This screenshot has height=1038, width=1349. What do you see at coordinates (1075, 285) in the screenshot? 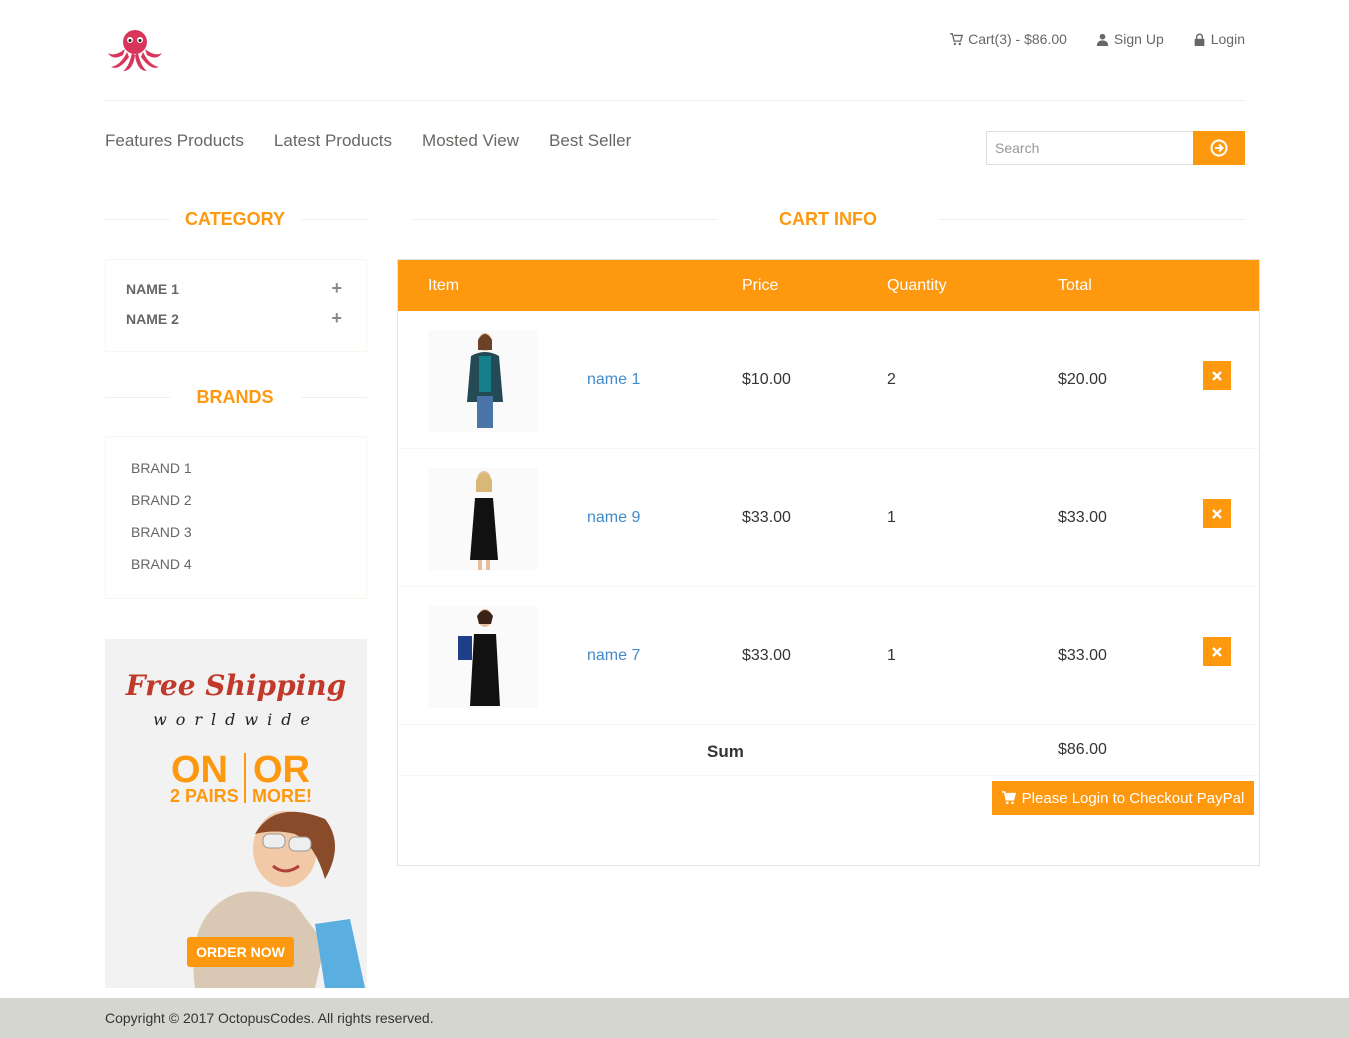
I see `column-total: Total` at bounding box center [1075, 285].